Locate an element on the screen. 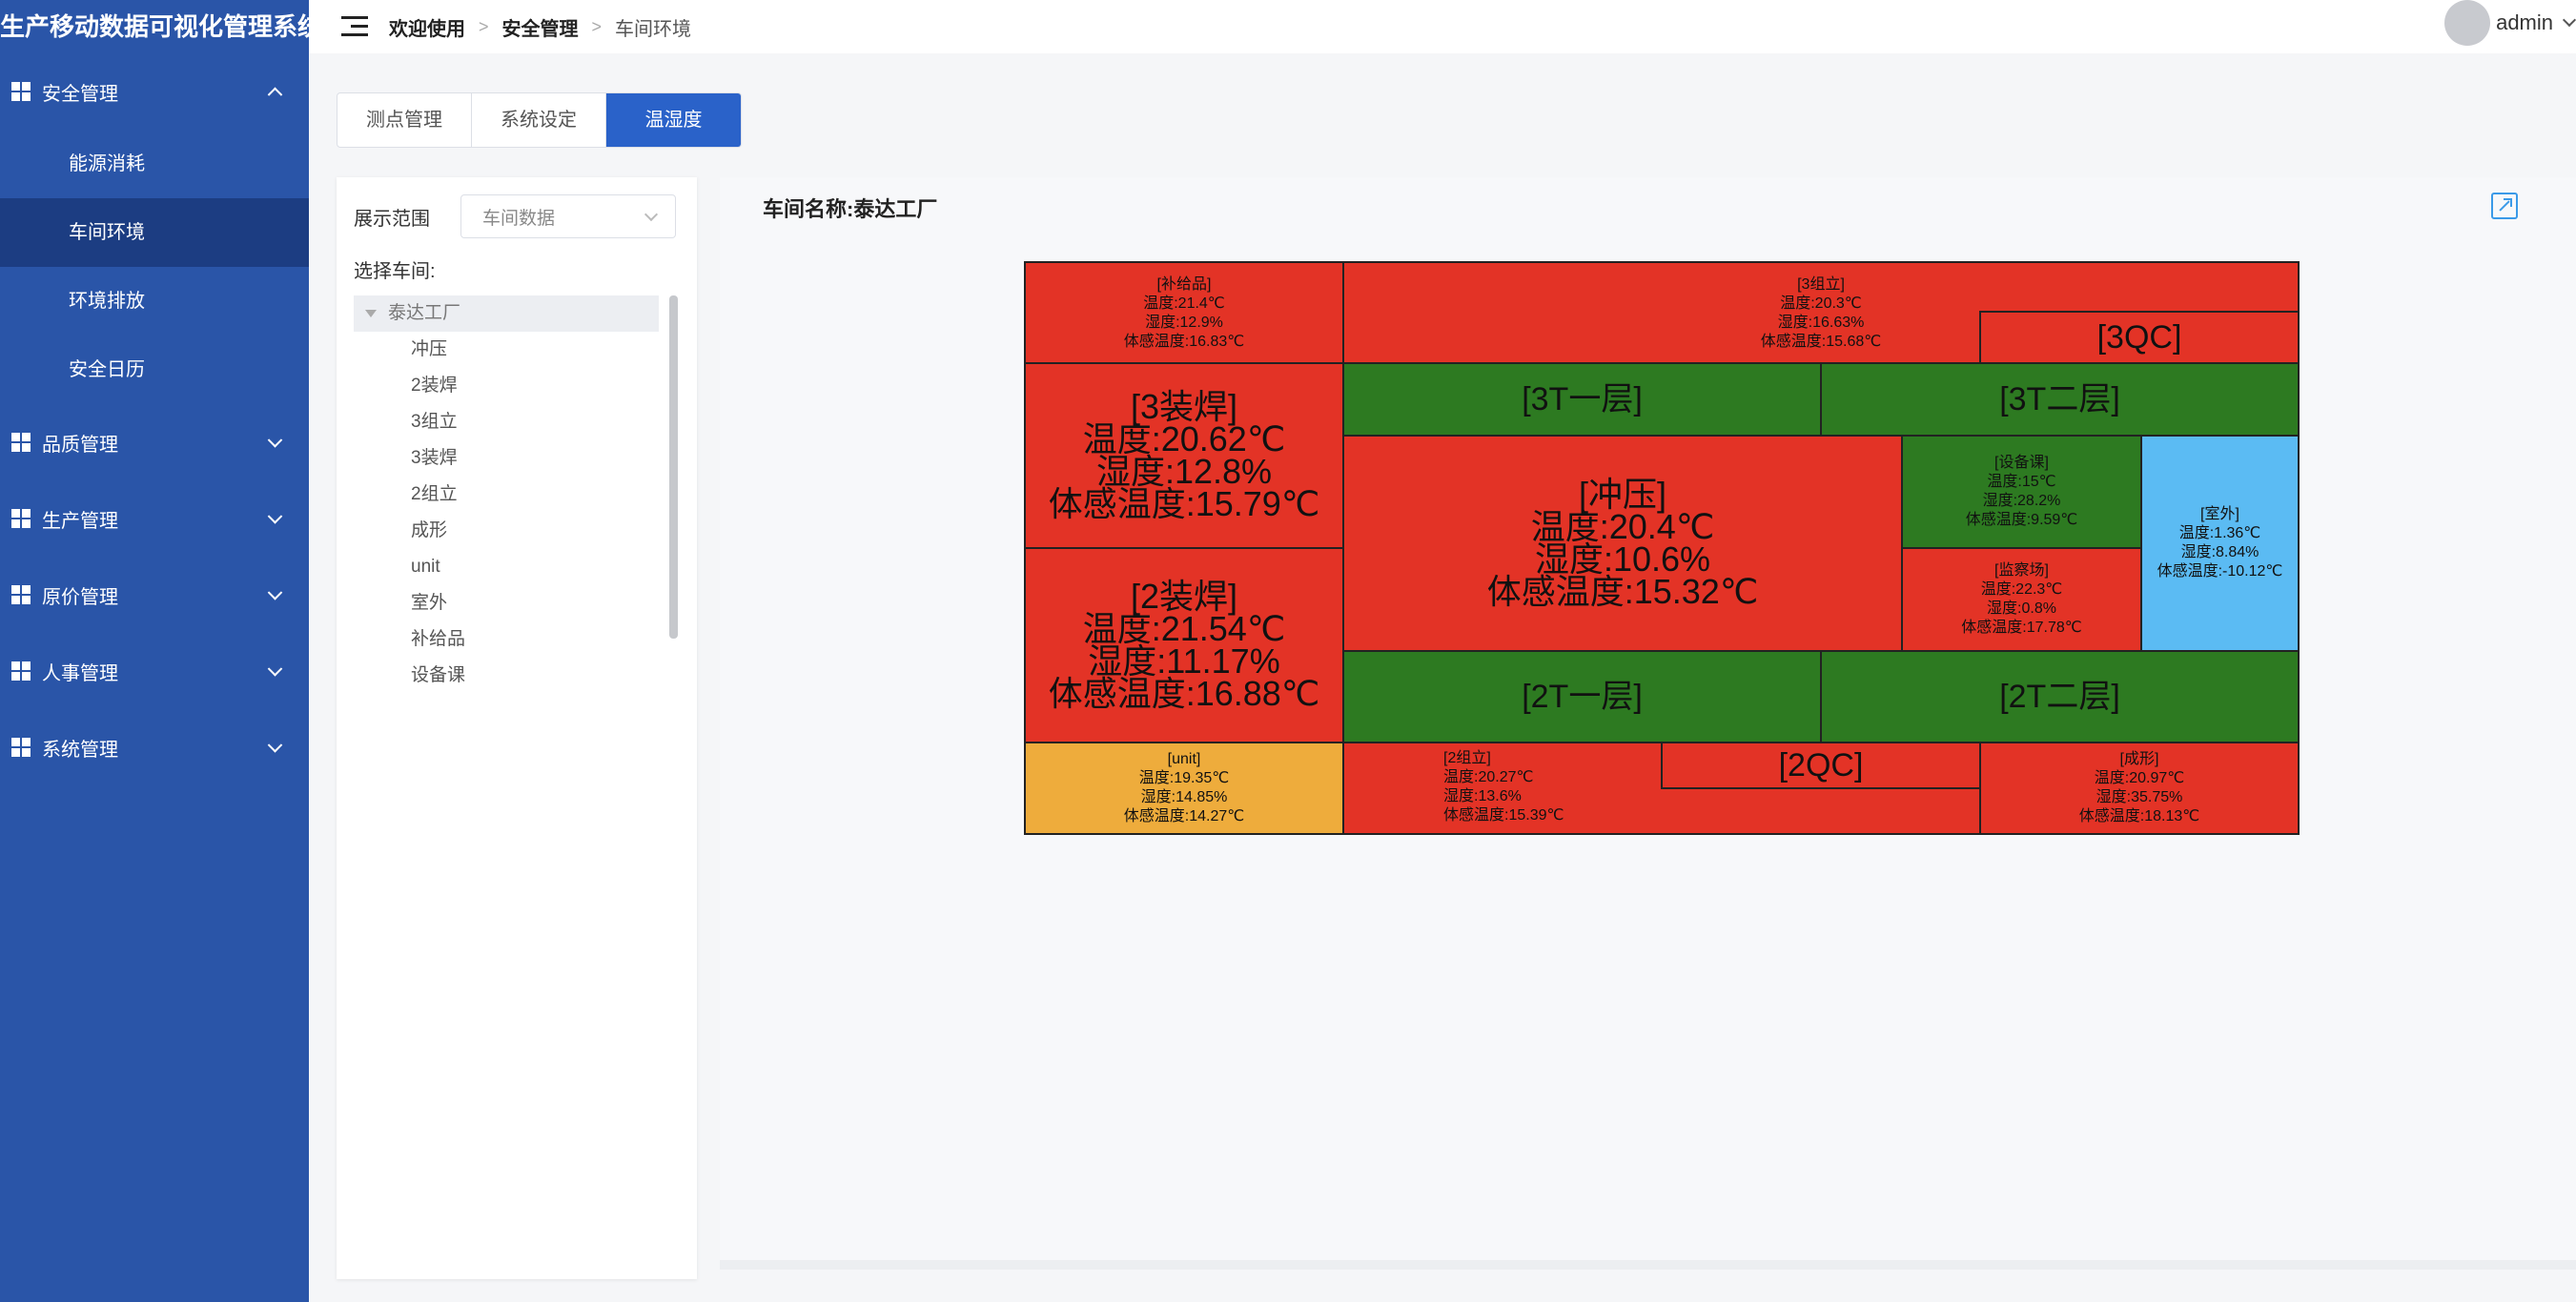 The width and height of the screenshot is (2576, 1302). cell-feels-like: 体感温度:16.88℃ is located at coordinates (1184, 693).